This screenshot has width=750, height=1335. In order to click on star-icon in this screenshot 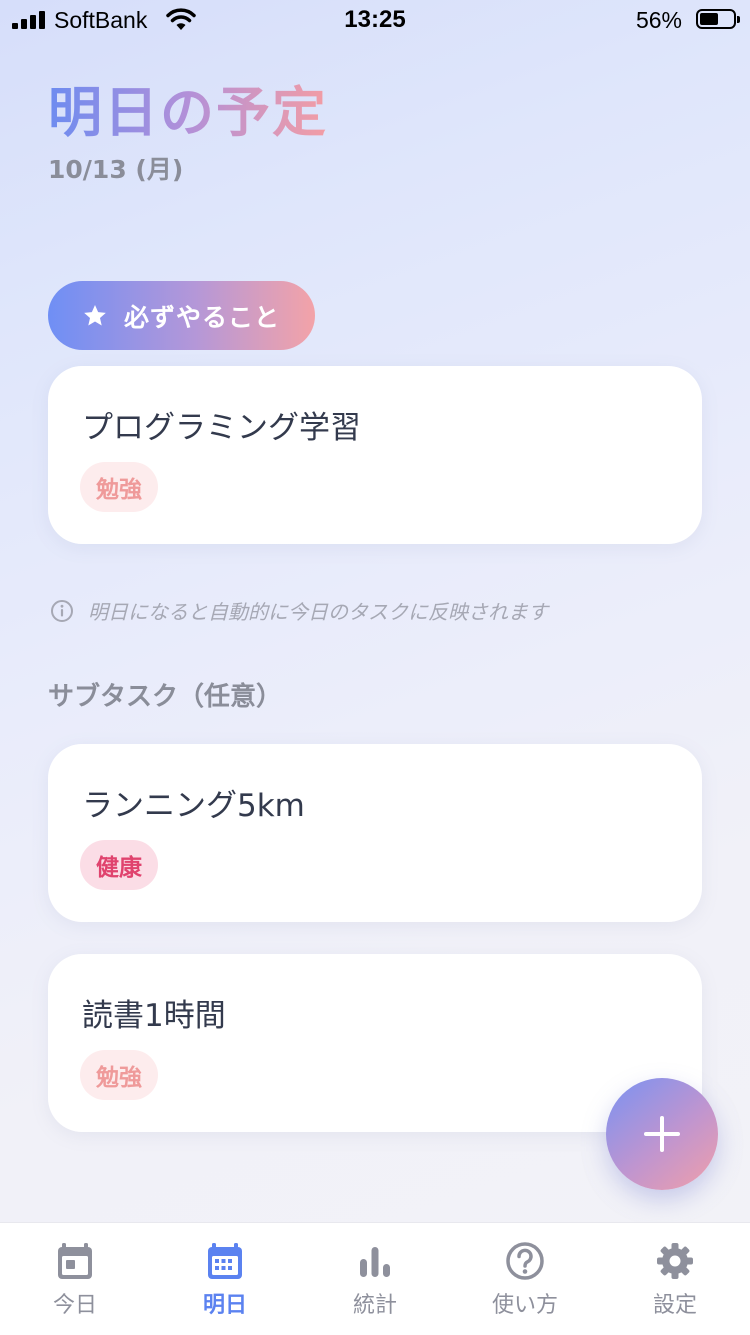, I will do `click(95, 315)`.